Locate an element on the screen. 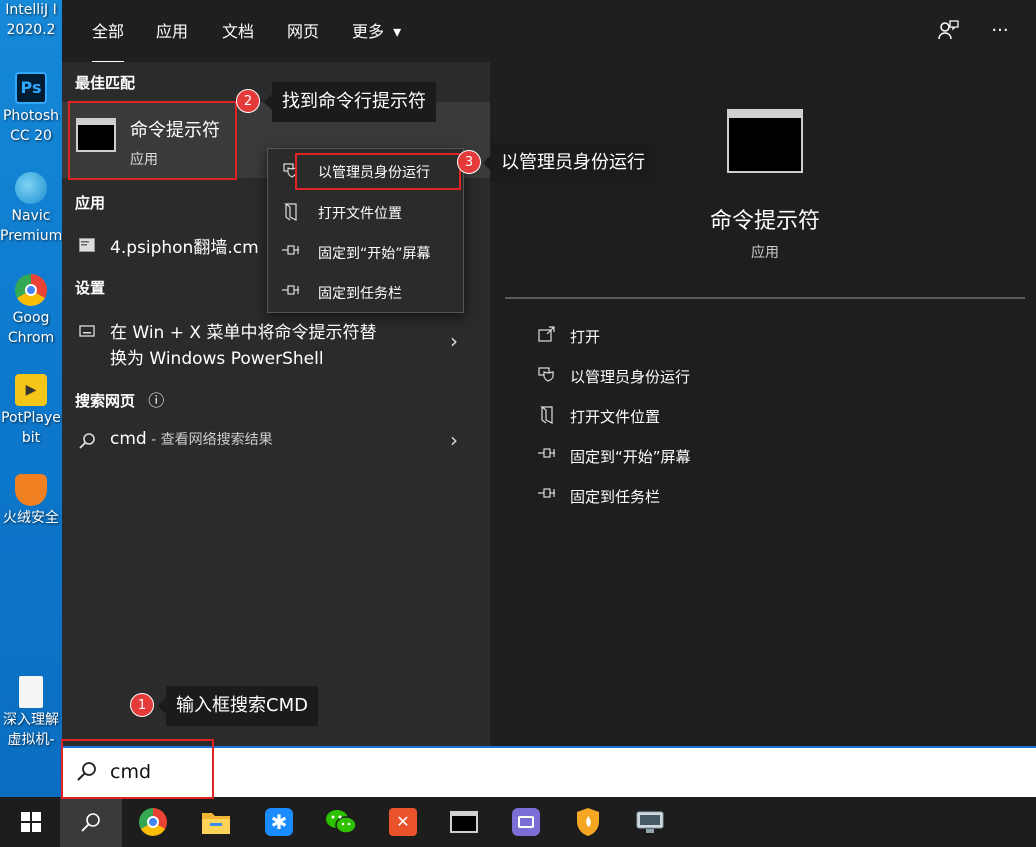 The image size is (1036, 847). action-label: 固定到“开始”屏幕 is located at coordinates (630, 457).